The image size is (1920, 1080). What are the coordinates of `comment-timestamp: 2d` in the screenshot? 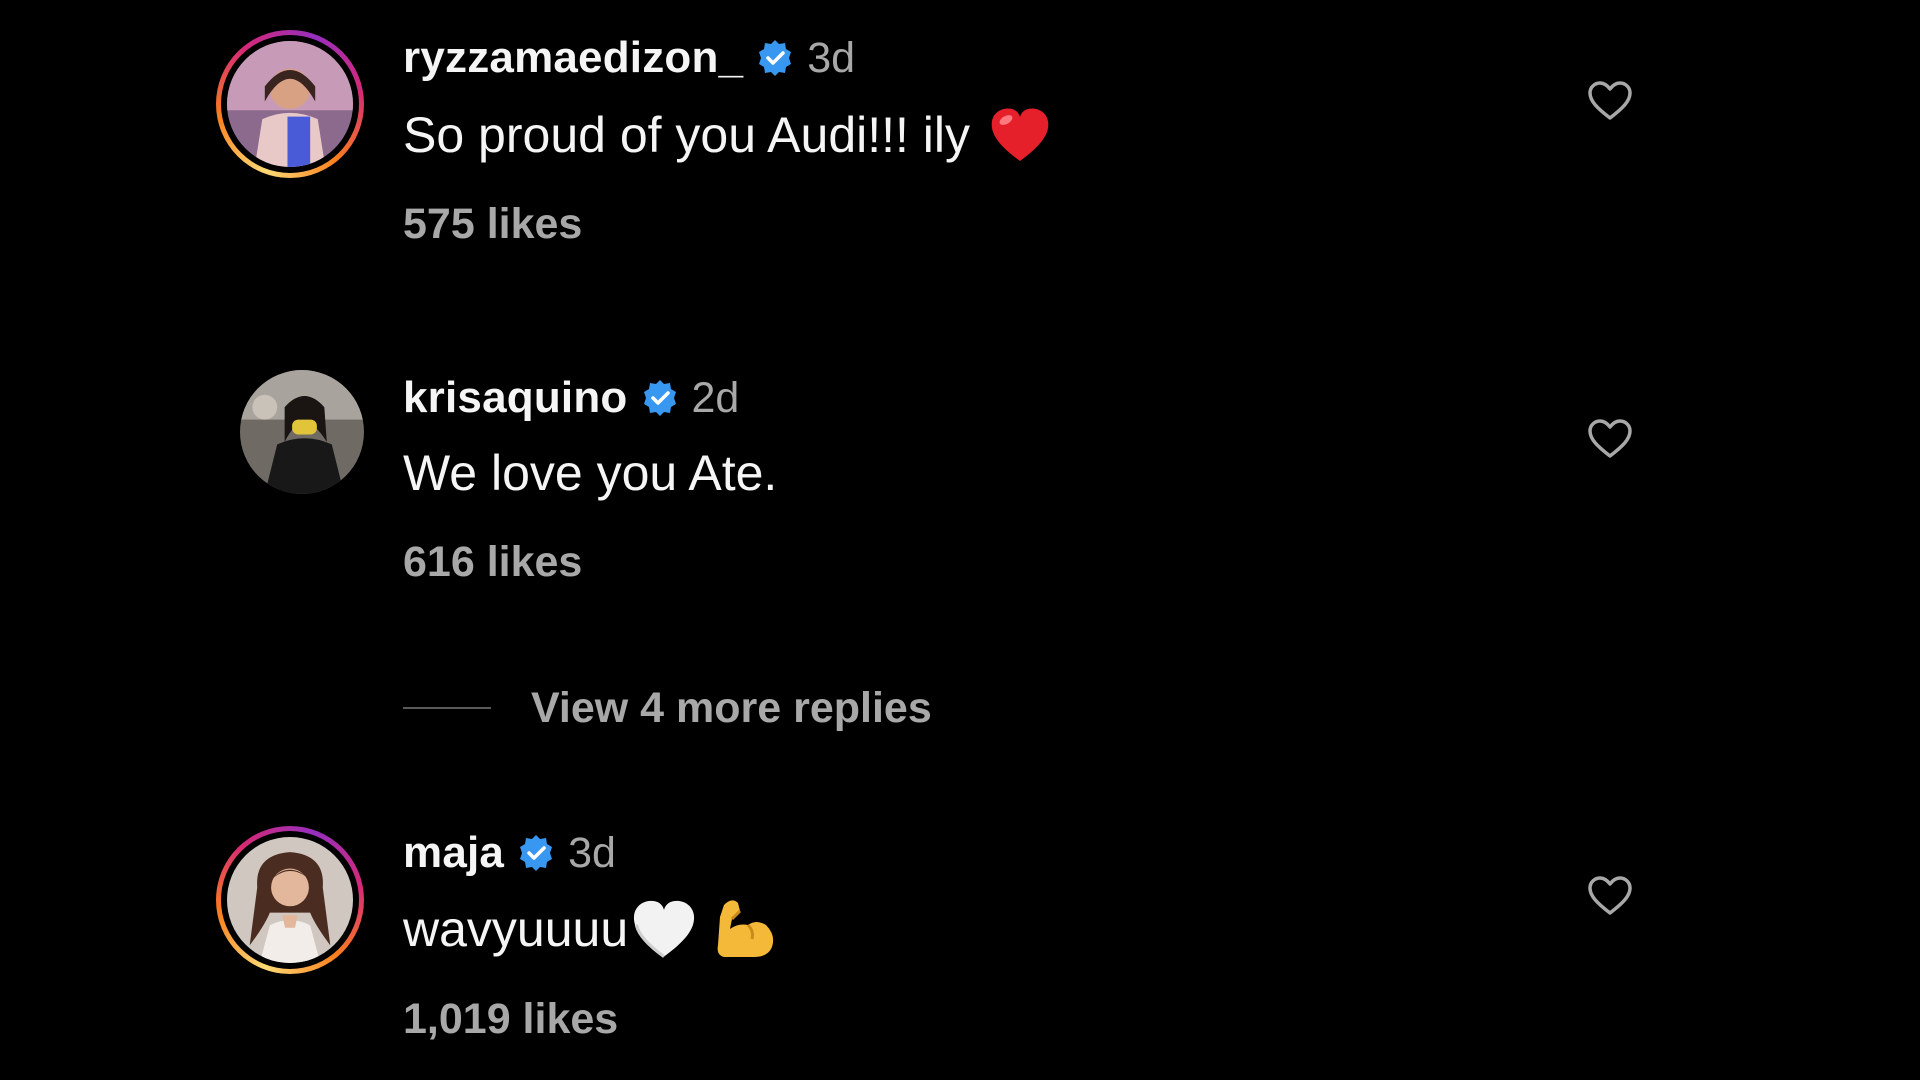 It's located at (715, 397).